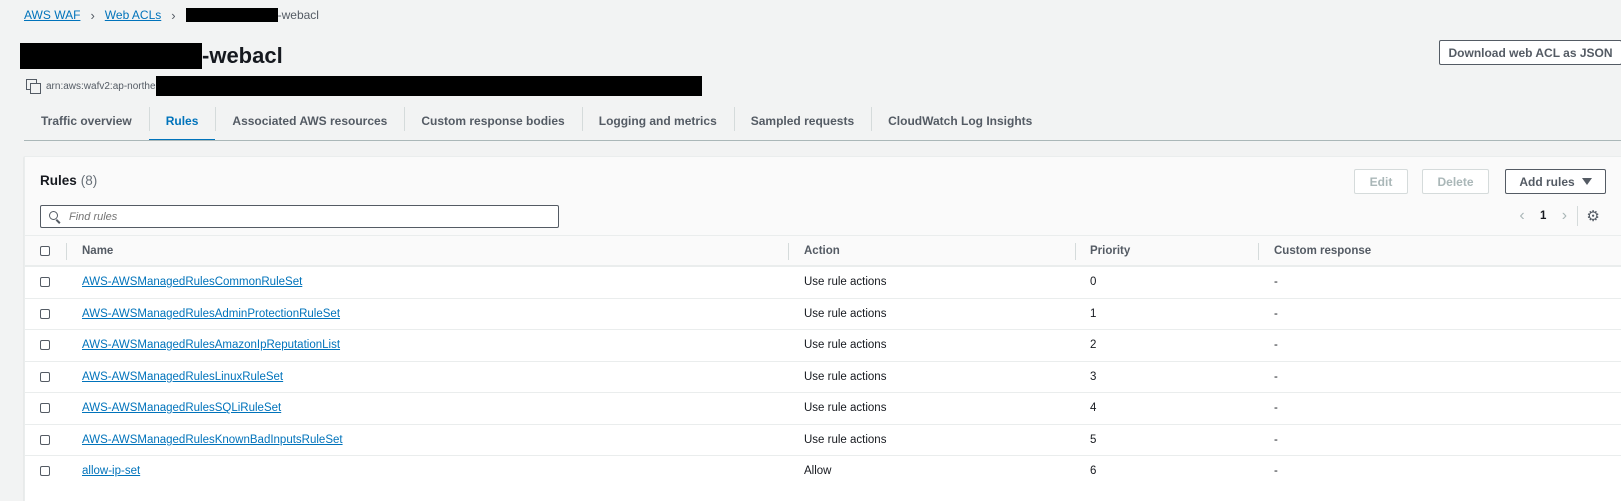 This screenshot has width=1621, height=501. I want to click on breadcrumb-aws-waf: AWS WAF, so click(52, 15).